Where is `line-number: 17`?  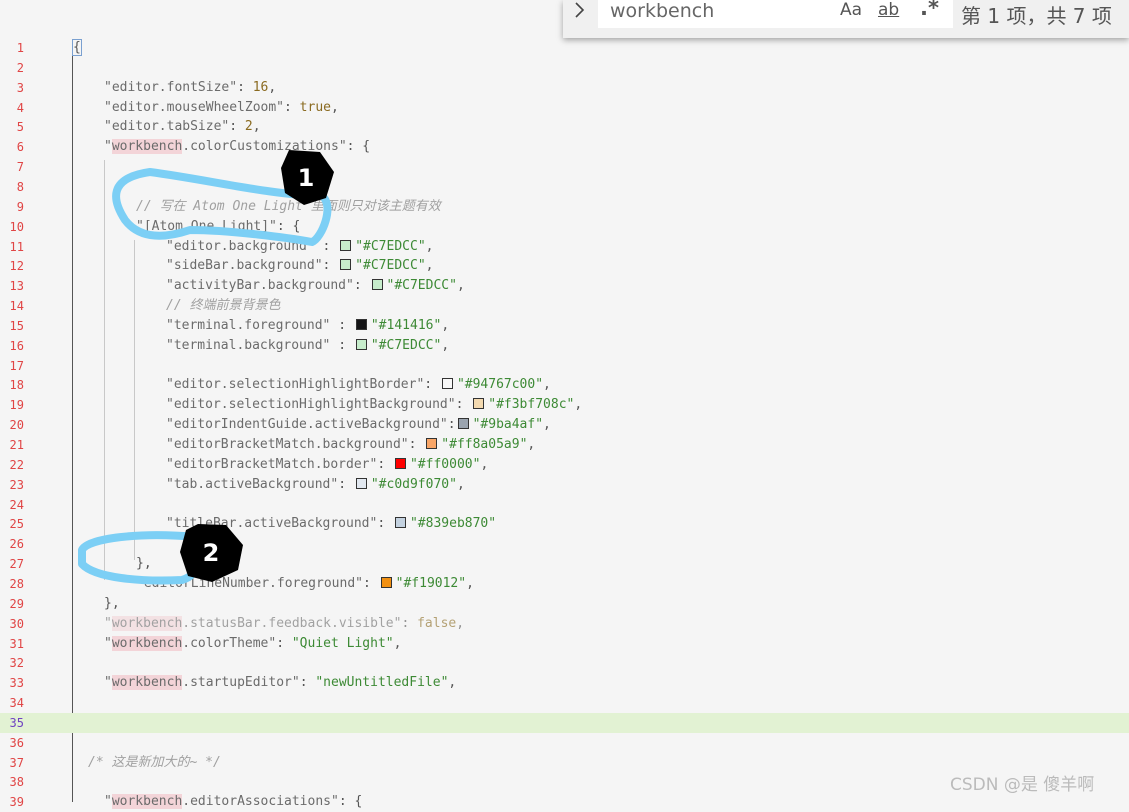 line-number: 17 is located at coordinates (16, 365).